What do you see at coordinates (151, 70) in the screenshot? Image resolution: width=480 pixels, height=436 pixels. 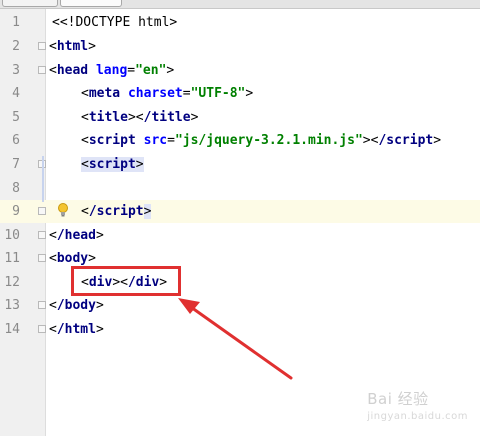 I see `attribute-value: "en"` at bounding box center [151, 70].